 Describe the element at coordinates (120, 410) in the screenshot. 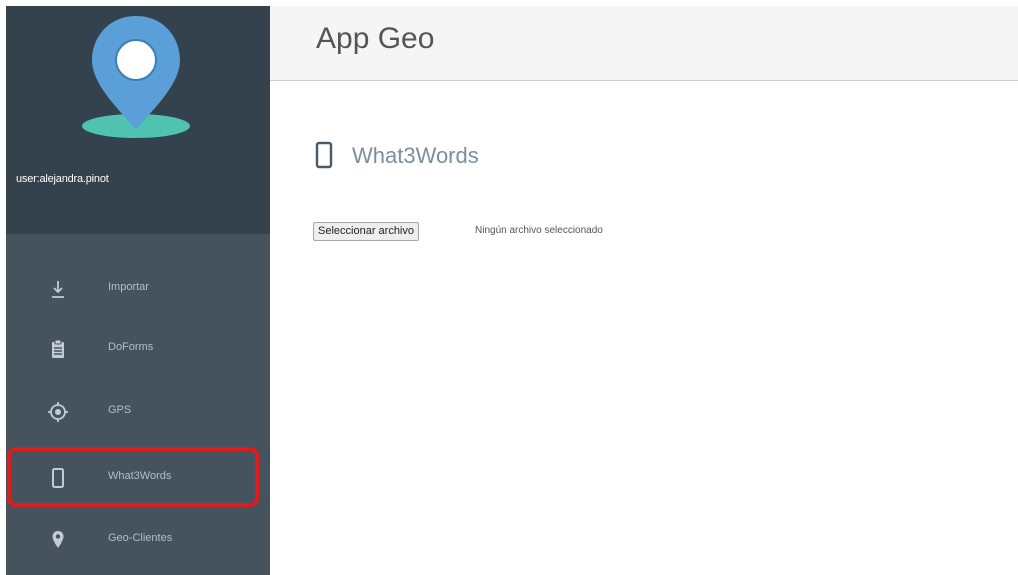

I see `sidebar-item-label: GPS` at that location.